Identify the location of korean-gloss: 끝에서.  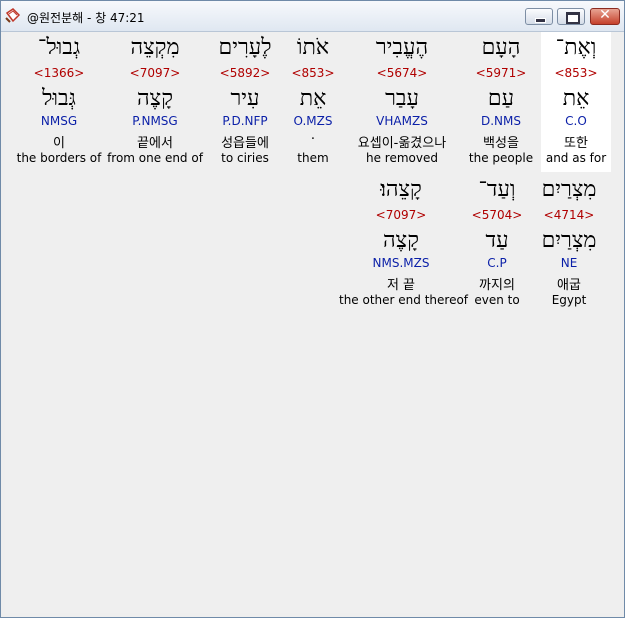
(155, 143).